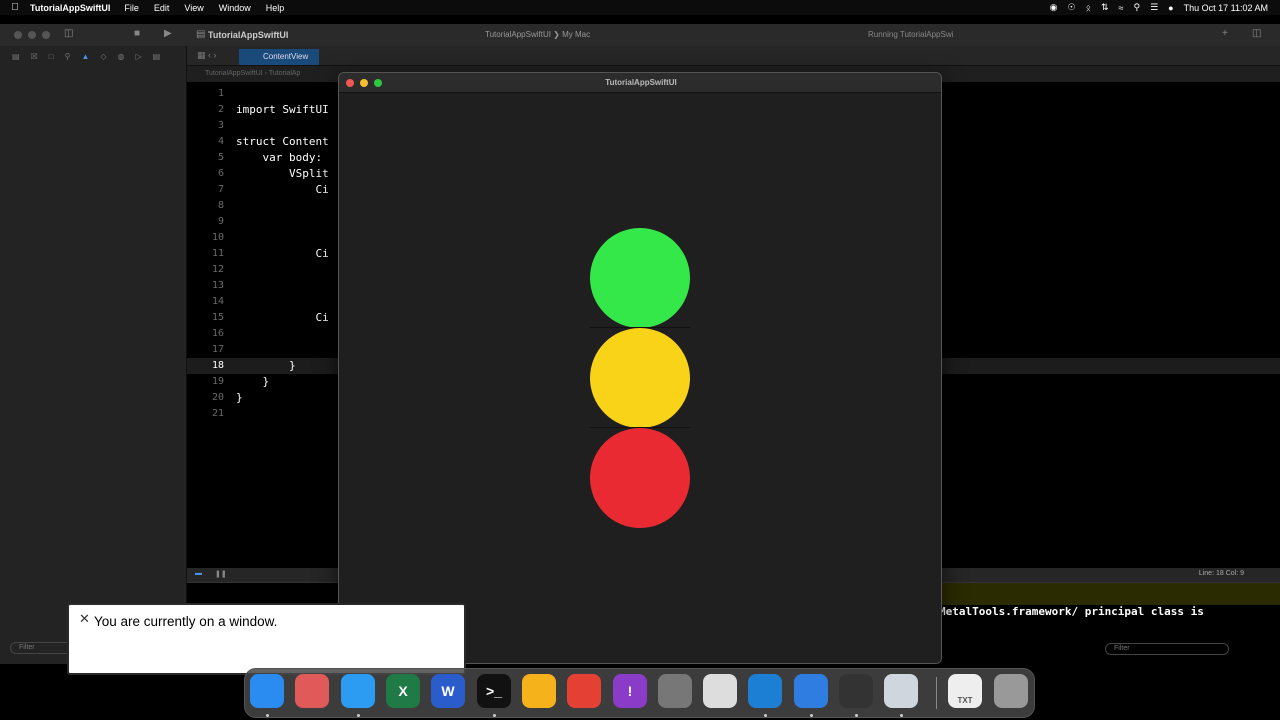 The height and width of the screenshot is (720, 1280). What do you see at coordinates (675, 691) in the screenshot?
I see `simulator-icon` at bounding box center [675, 691].